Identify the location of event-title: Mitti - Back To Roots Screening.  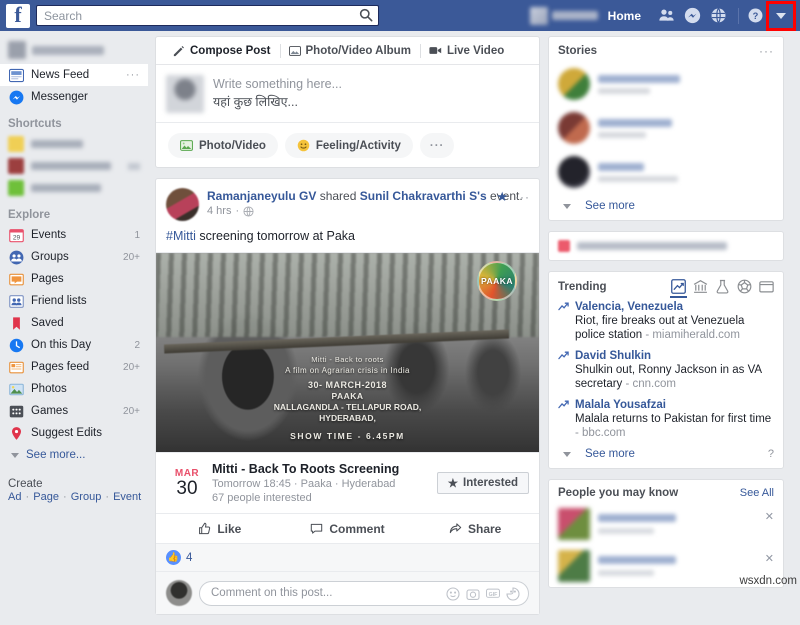
(324, 469).